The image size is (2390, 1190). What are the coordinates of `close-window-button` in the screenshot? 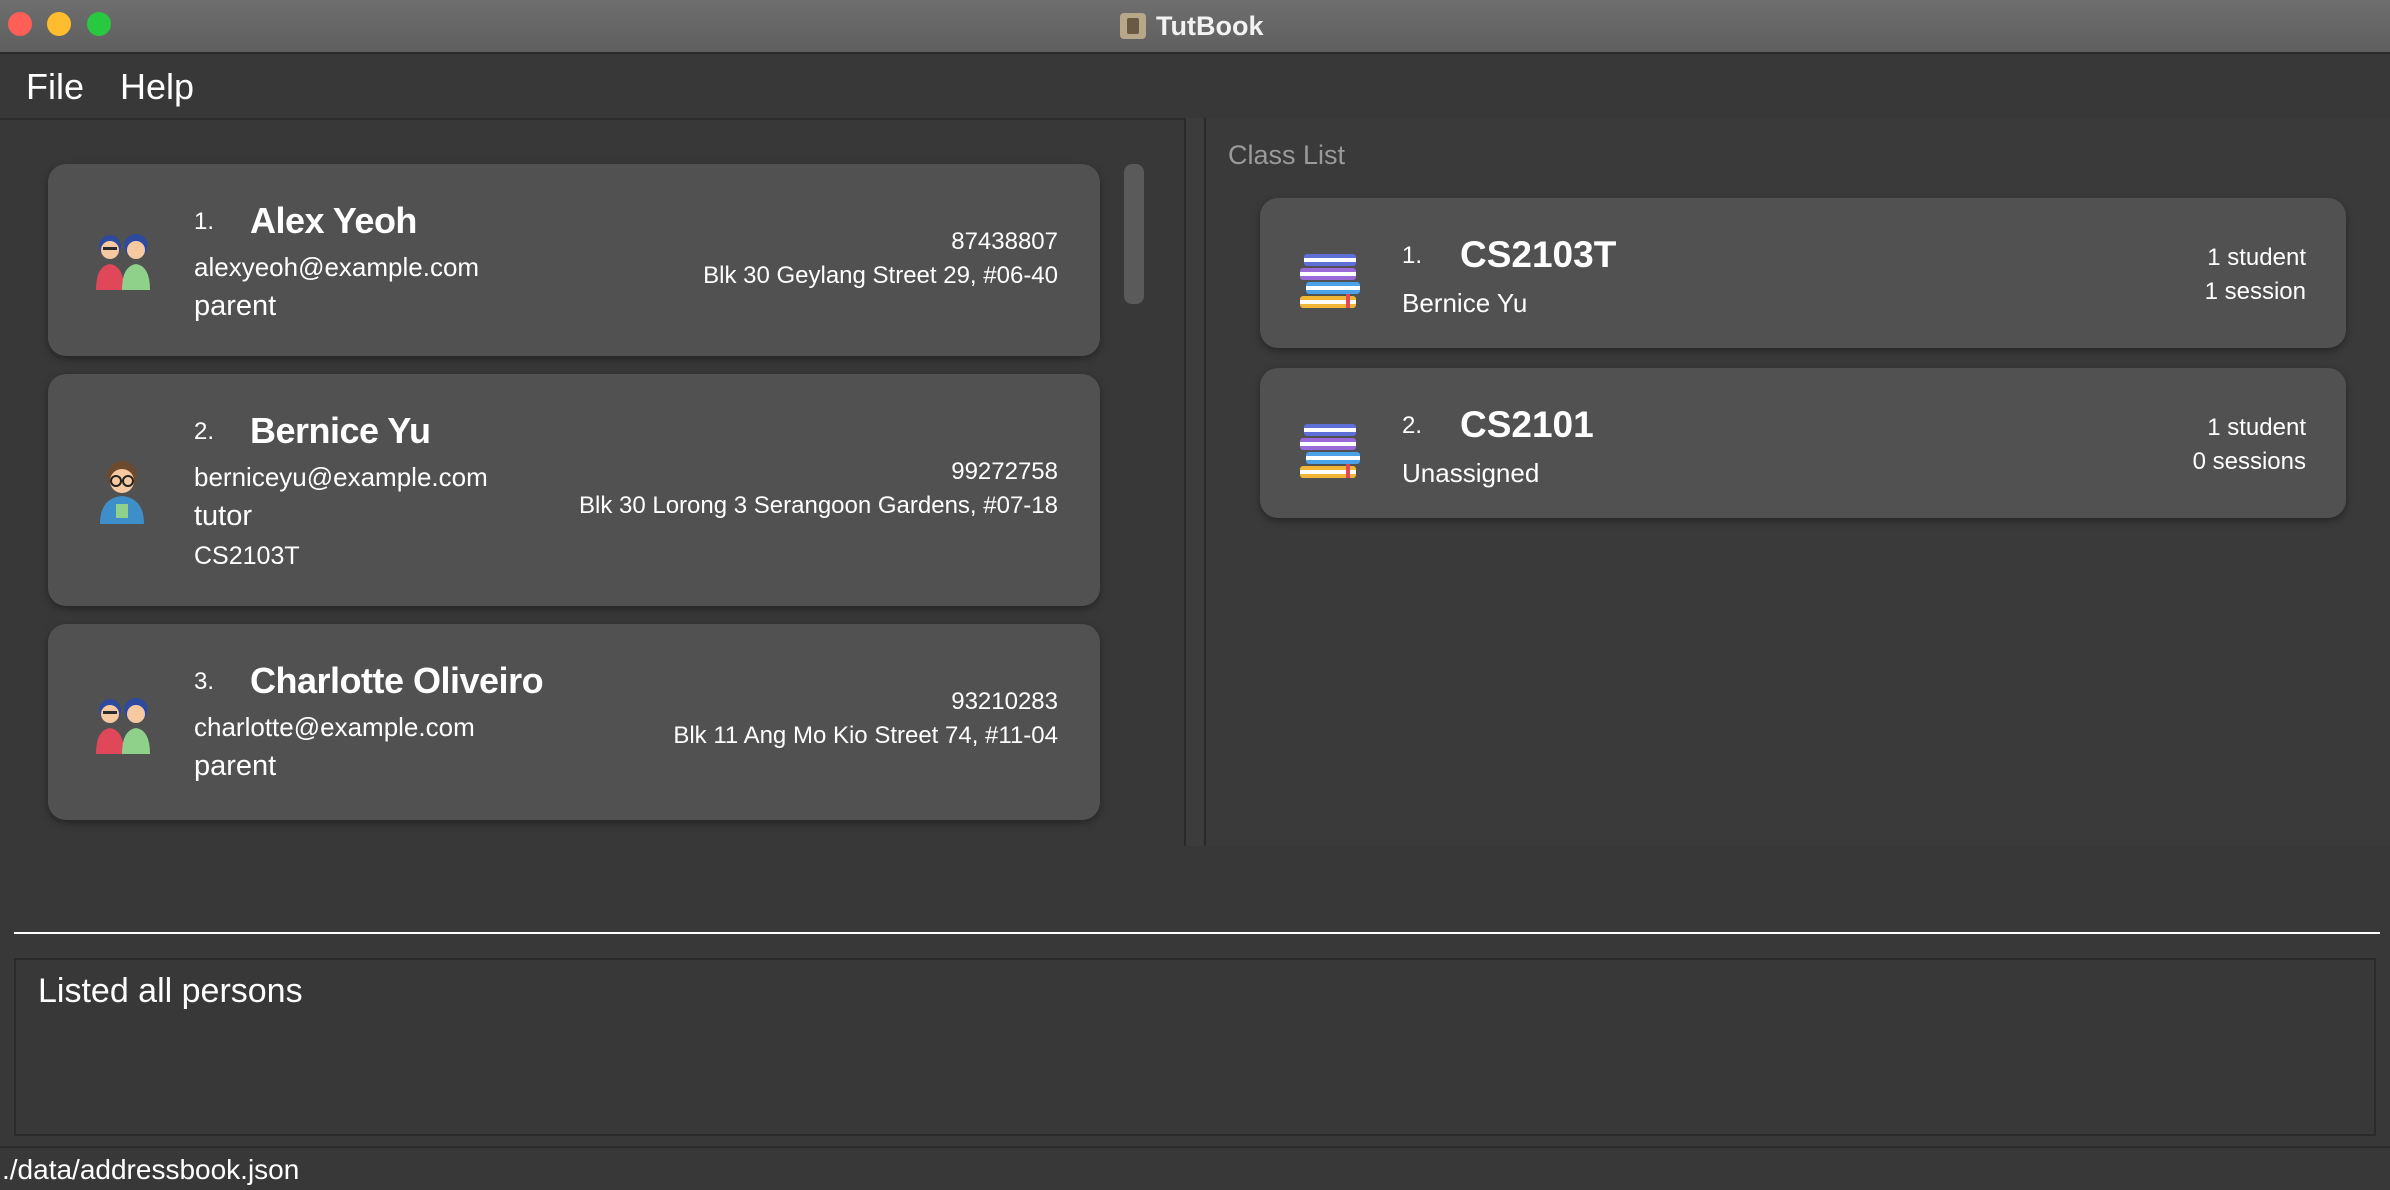 It's located at (20, 24).